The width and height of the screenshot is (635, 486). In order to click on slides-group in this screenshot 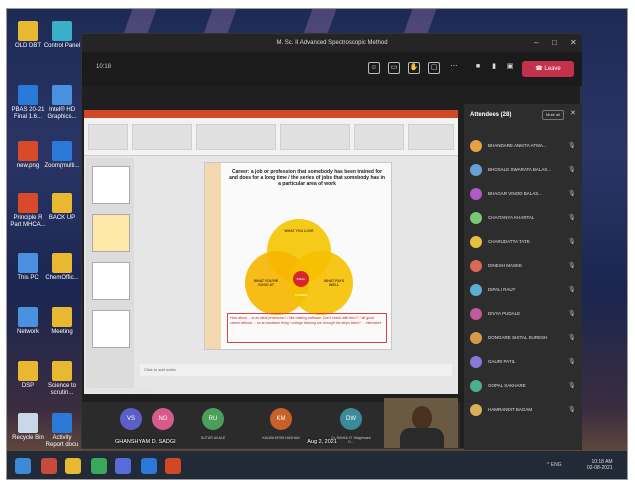, I will do `click(162, 137)`.